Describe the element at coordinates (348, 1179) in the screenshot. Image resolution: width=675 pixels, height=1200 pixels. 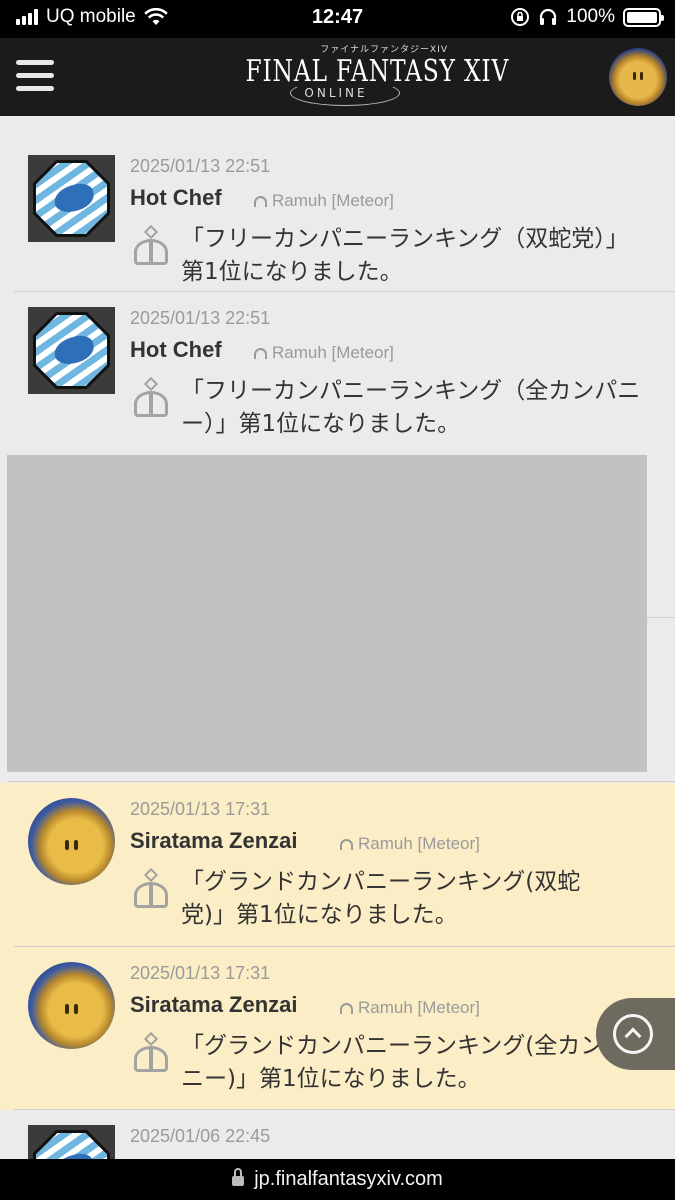
I see `url-text: jp.finalfantasyxiv.com` at that location.